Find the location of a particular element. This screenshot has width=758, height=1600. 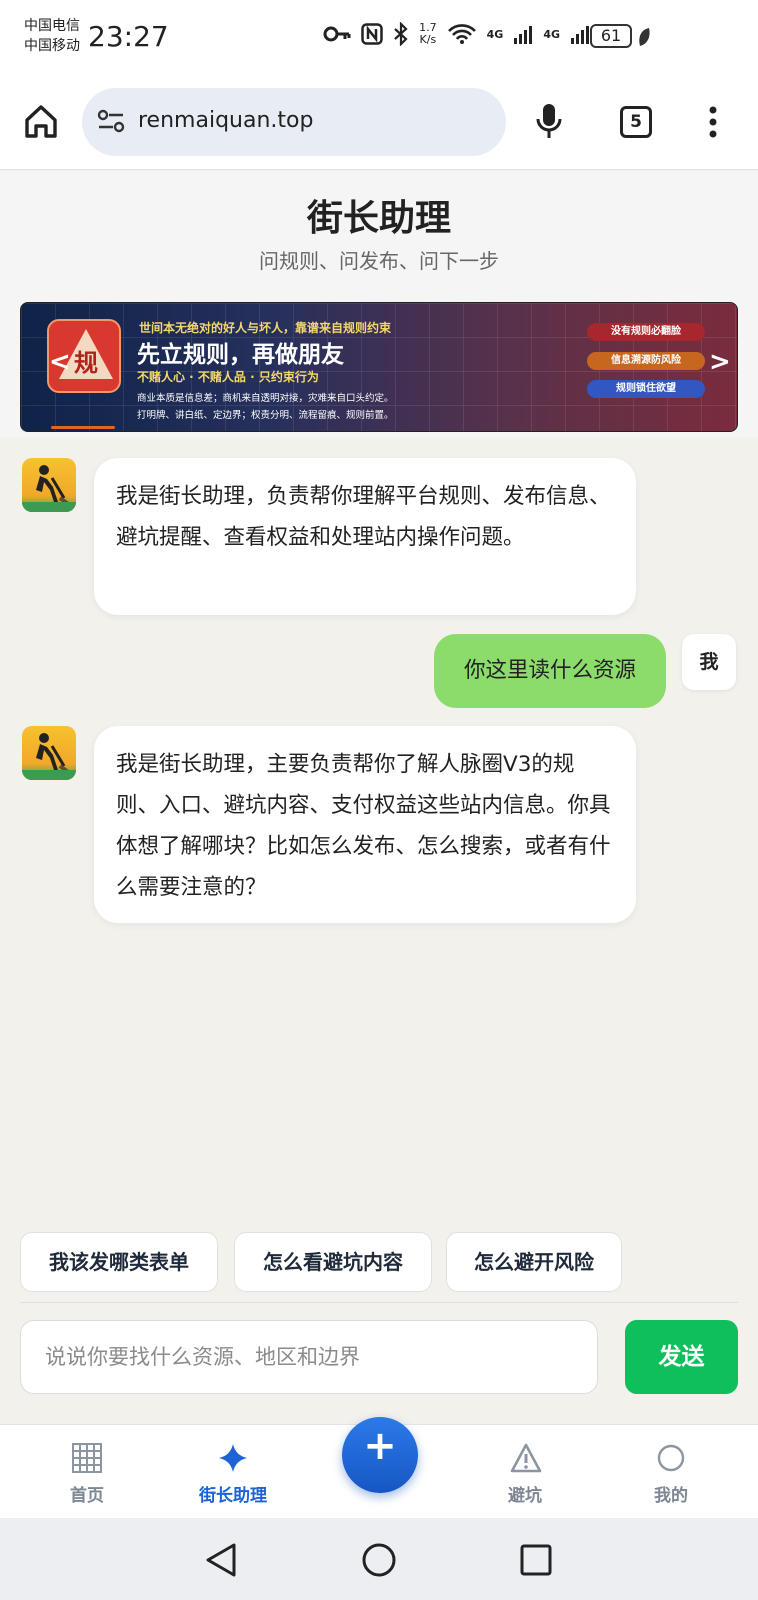

message-input is located at coordinates (309, 1357).